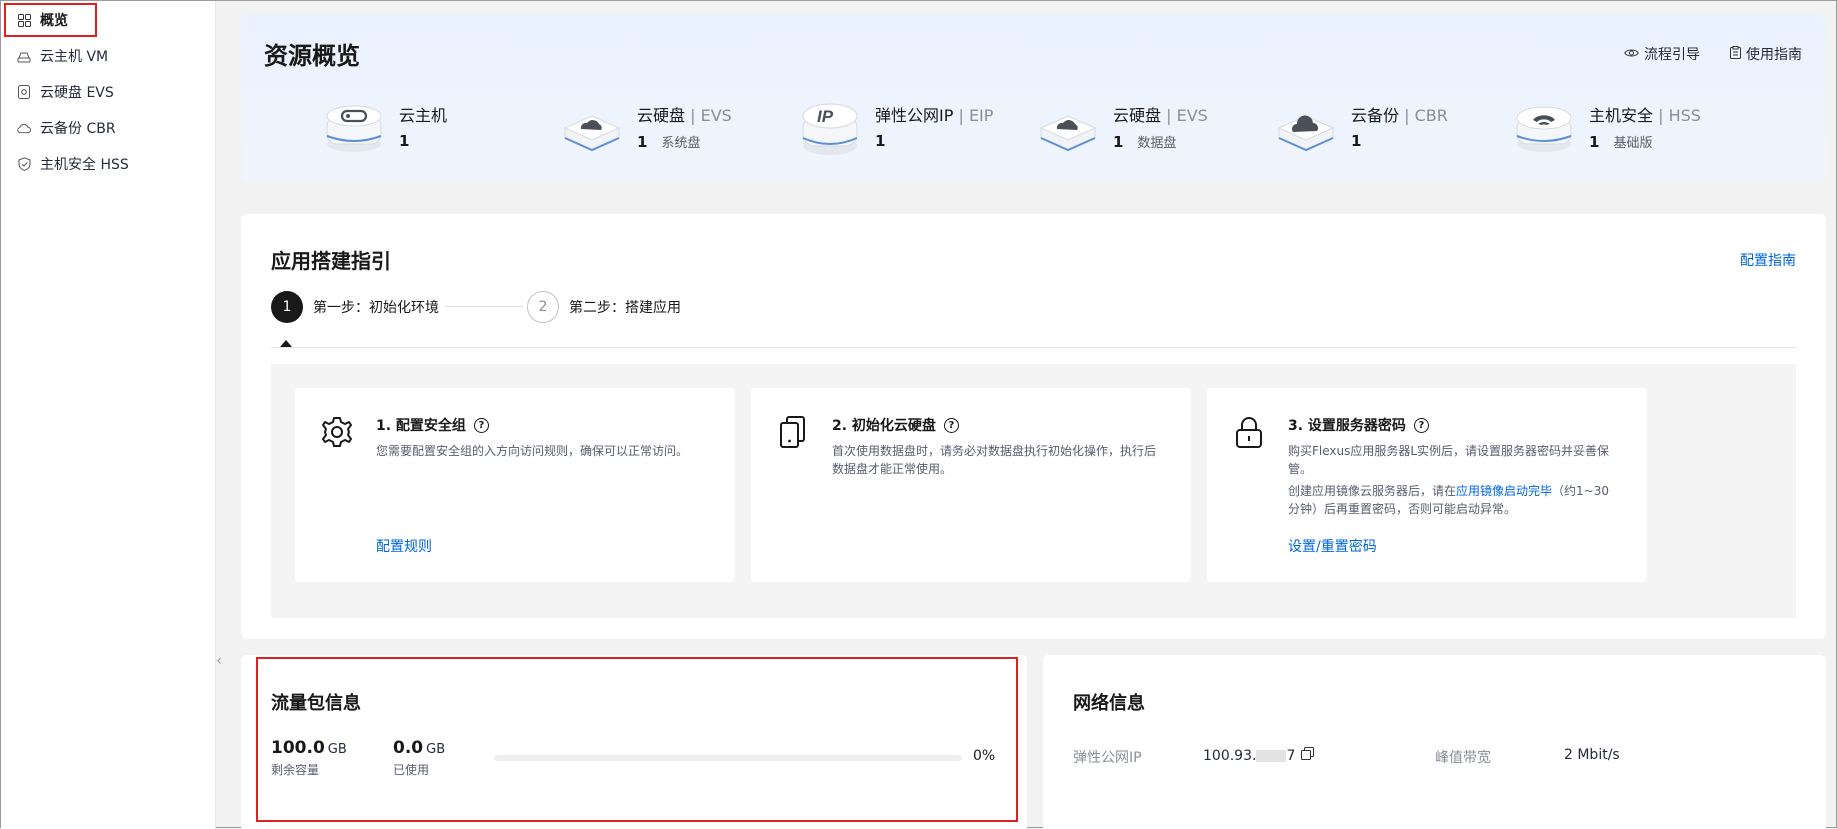 The image size is (1837, 829). Describe the element at coordinates (1121, 127) in the screenshot. I see `resource-evs-data: 云硬盘 | EVS 1 数据盘` at that location.